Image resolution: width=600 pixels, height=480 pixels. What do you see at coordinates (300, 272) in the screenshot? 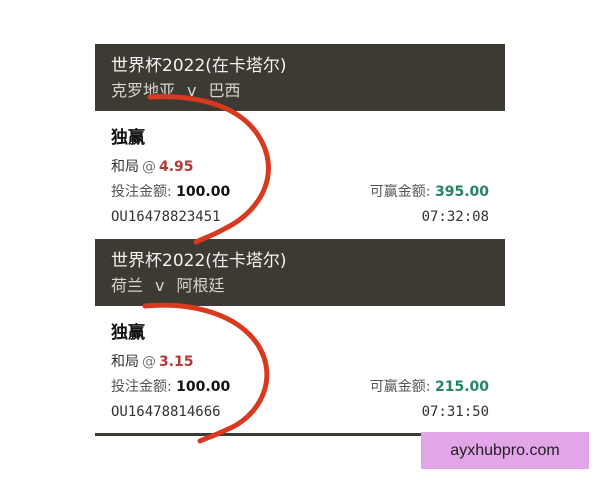
I see `bet-card-header: 世界杯2022(在卡塔尔) 荷兰 v 阿根廷` at bounding box center [300, 272].